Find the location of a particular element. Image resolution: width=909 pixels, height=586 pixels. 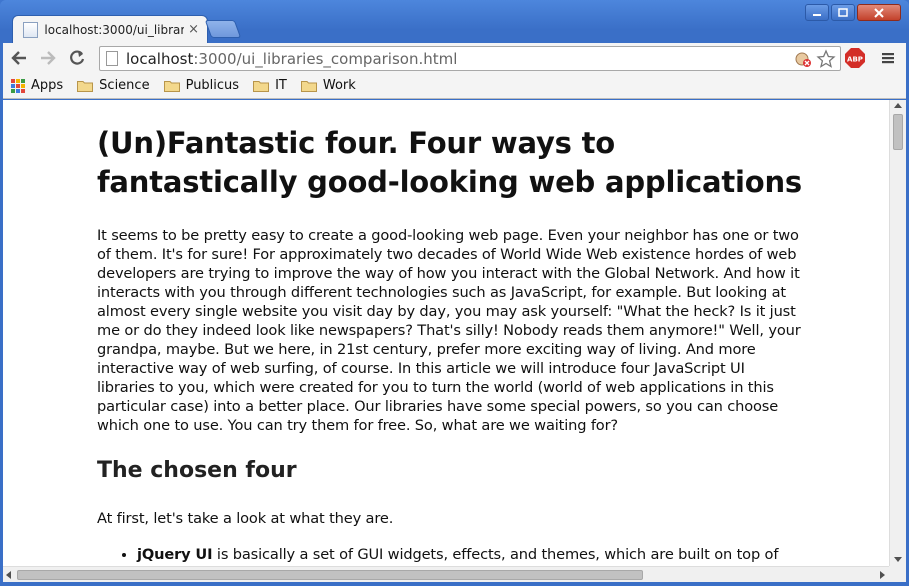

bookmarks-bar: Apps Science Publicus IT Work is located at coordinates (454, 86).